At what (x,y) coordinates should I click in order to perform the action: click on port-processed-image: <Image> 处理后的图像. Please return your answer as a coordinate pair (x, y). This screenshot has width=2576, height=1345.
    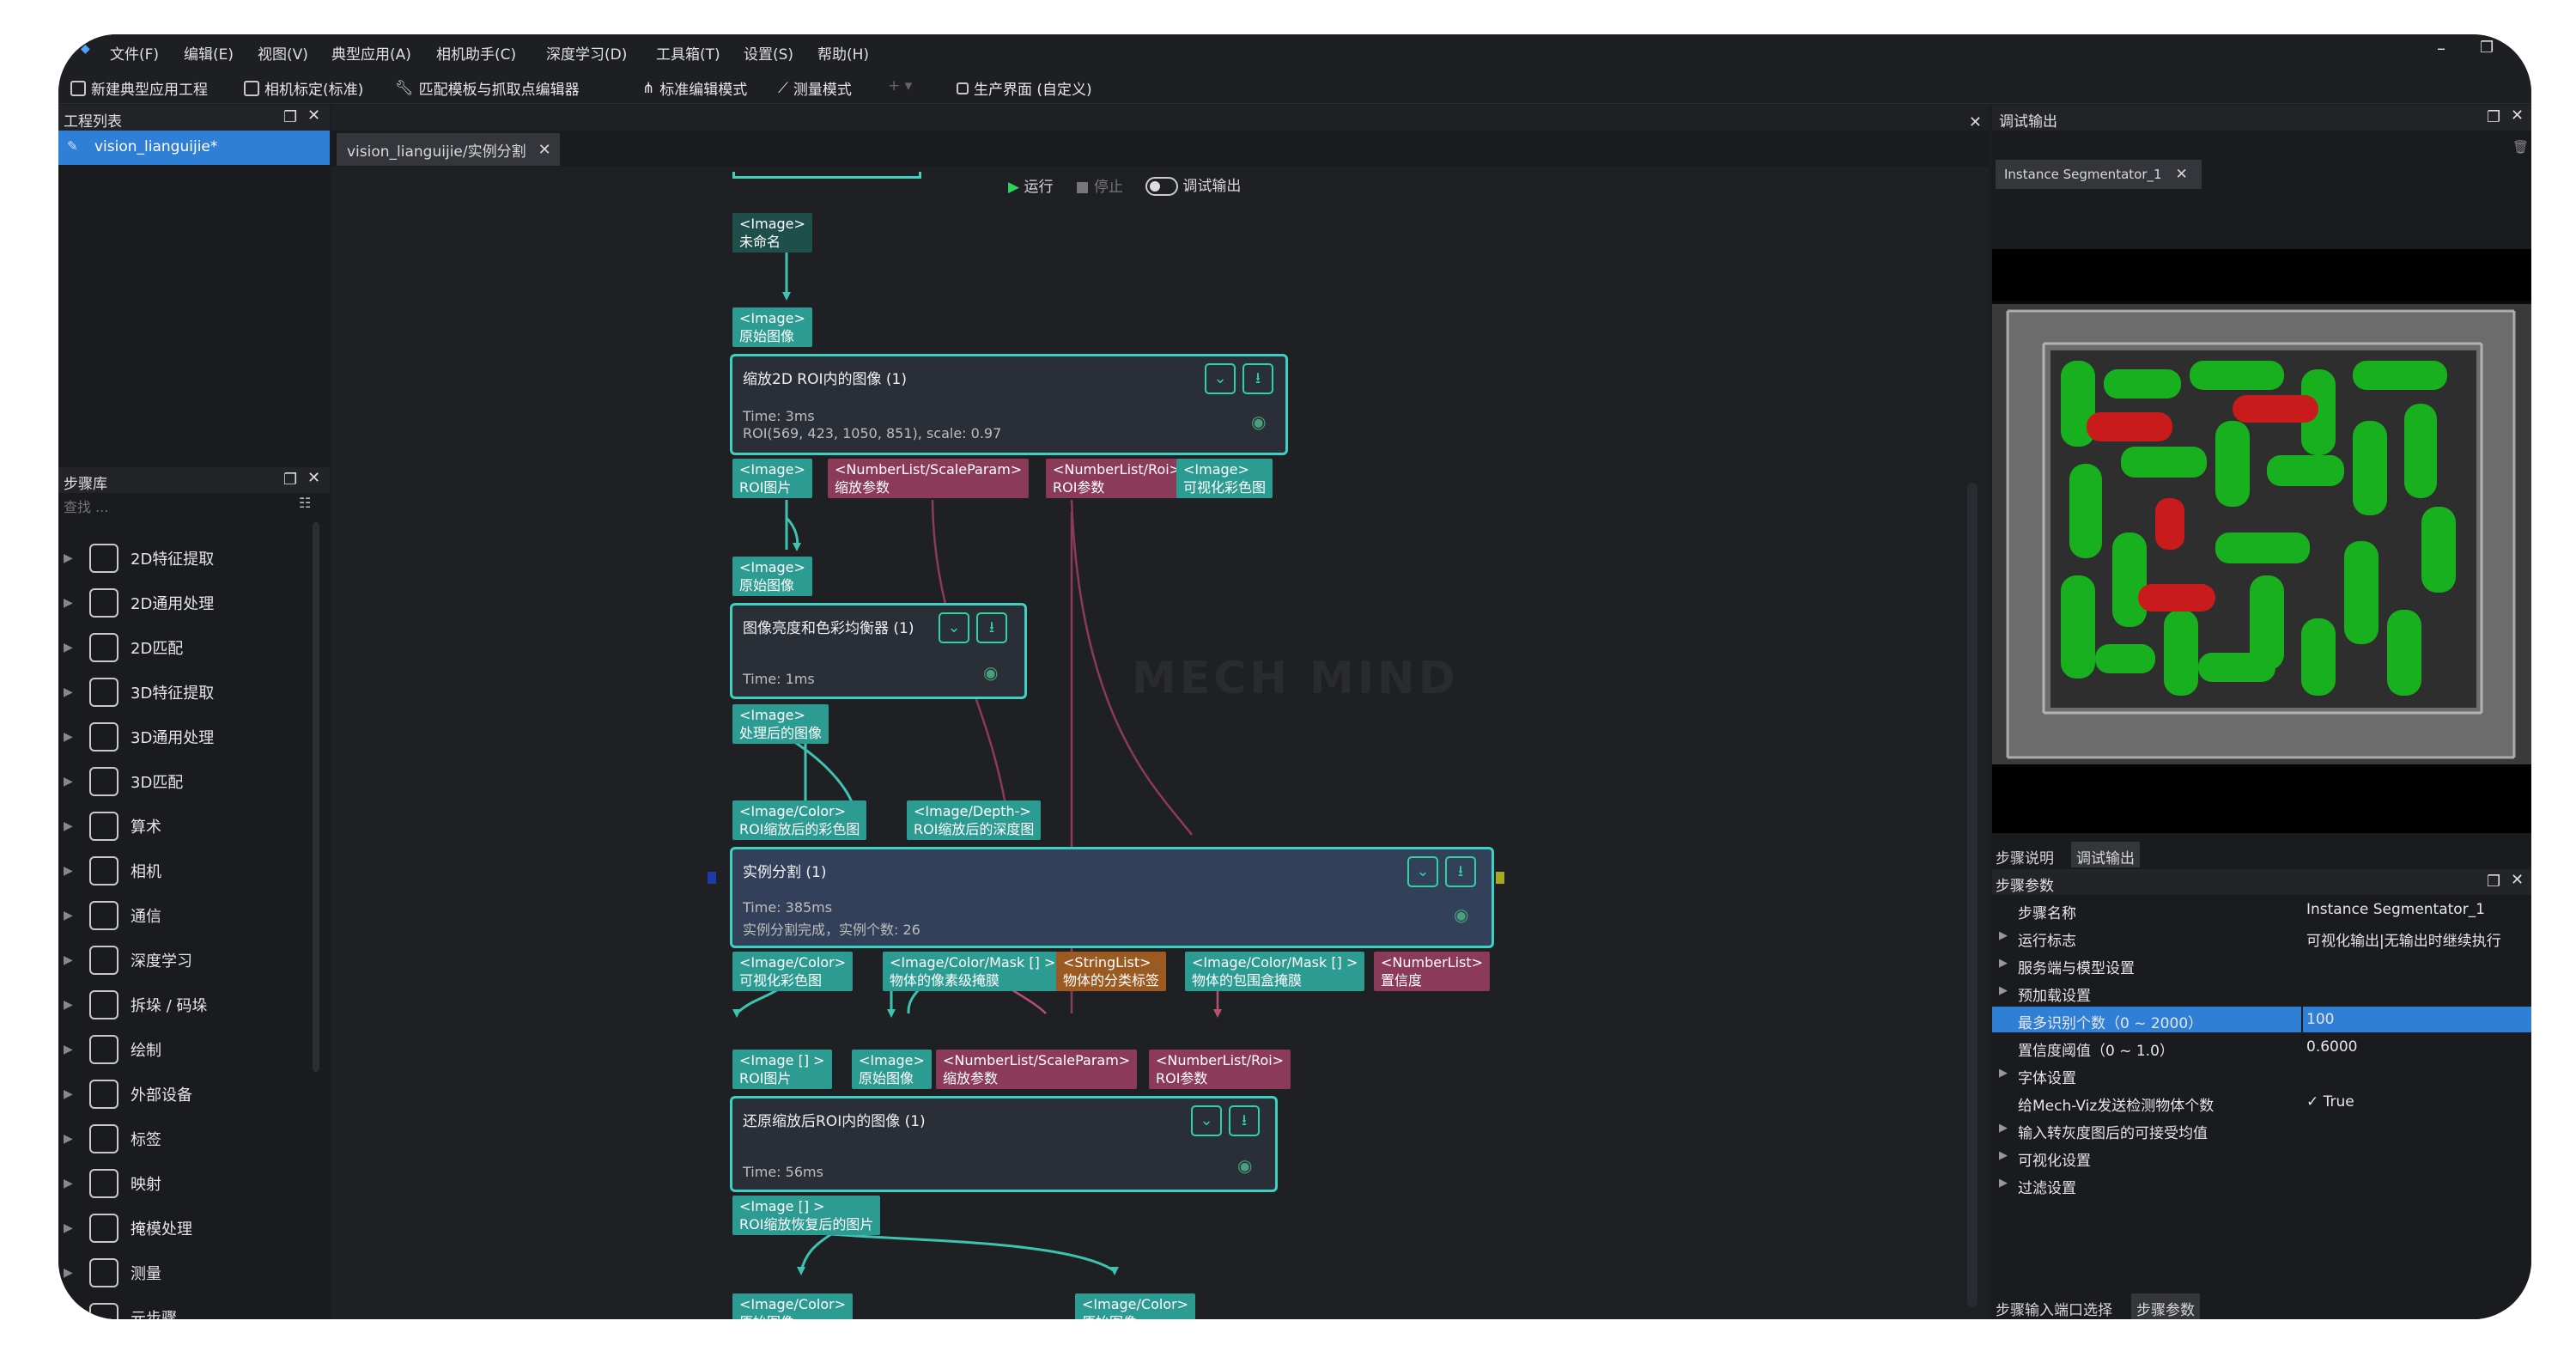
    Looking at the image, I should click on (781, 724).